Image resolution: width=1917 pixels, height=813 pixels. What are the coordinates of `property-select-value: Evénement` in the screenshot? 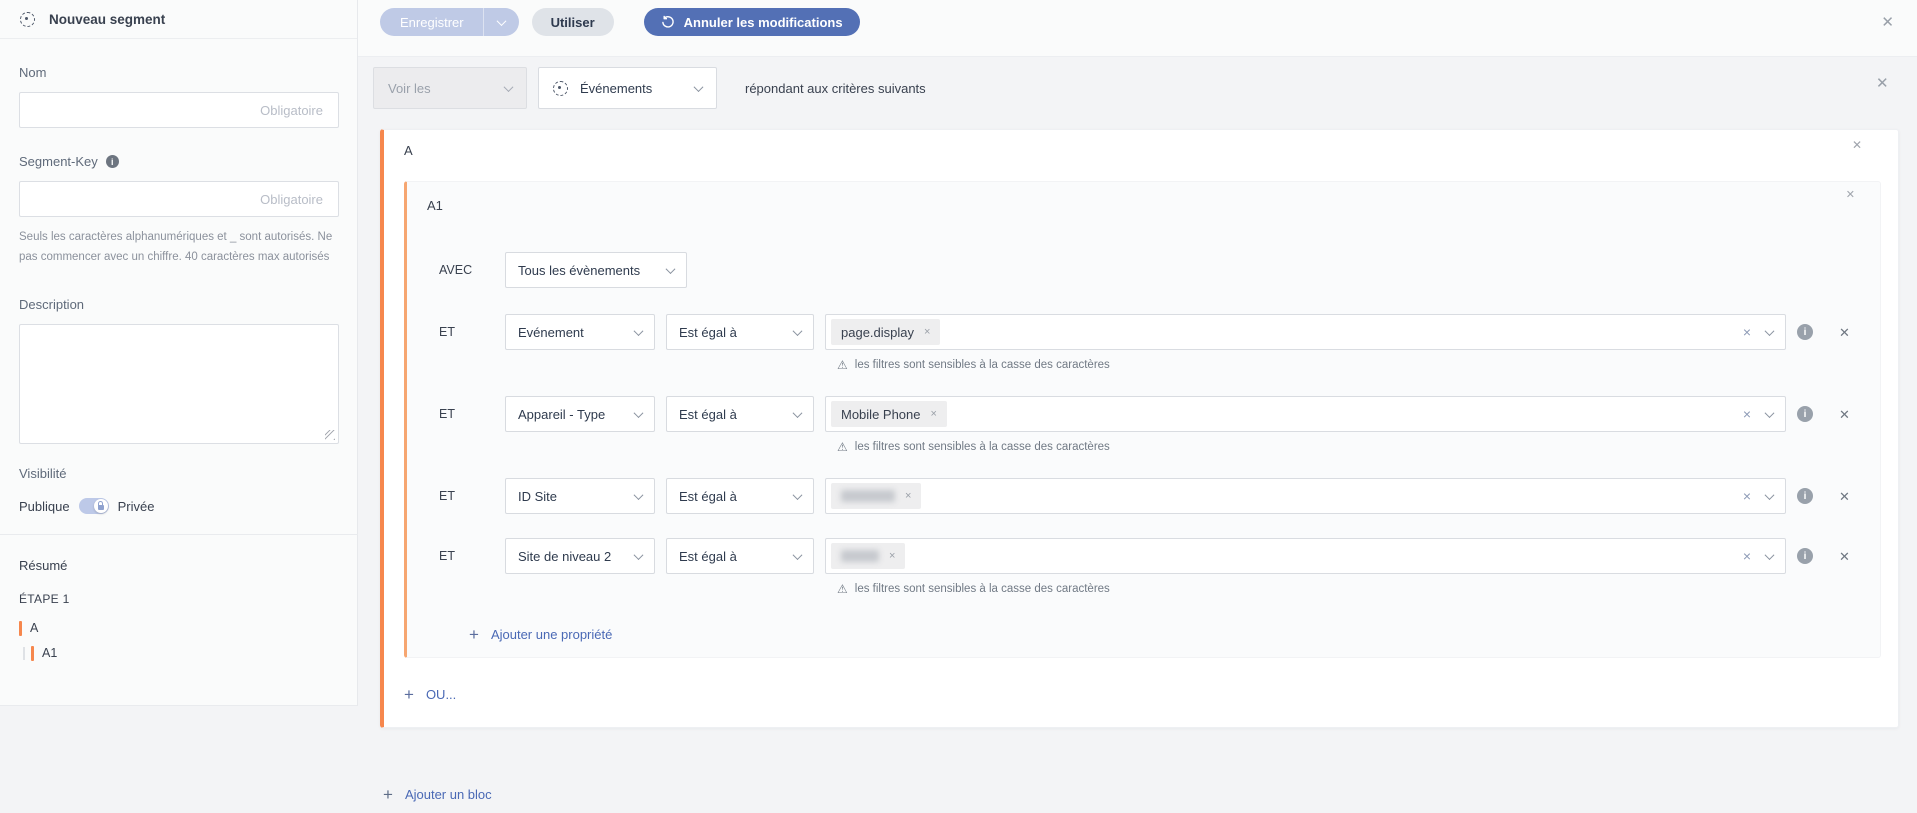 It's located at (551, 332).